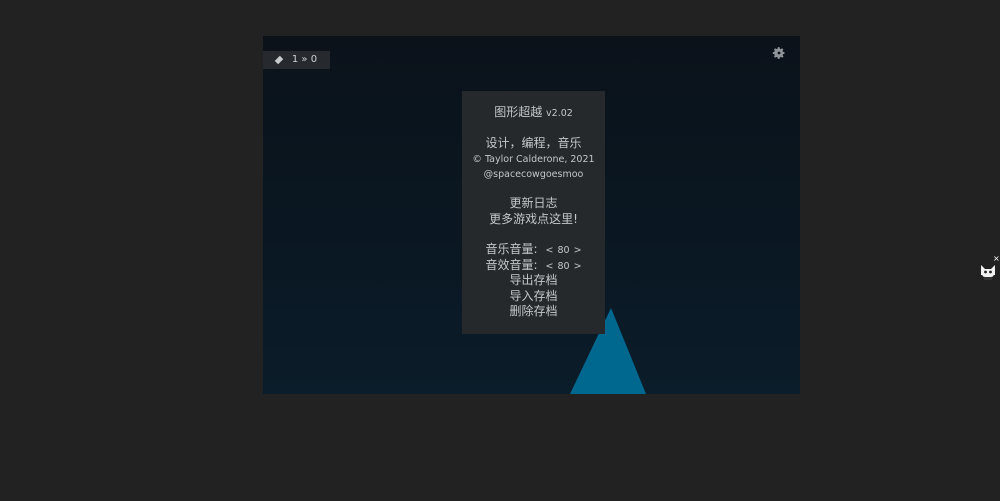 The width and height of the screenshot is (1000, 501). Describe the element at coordinates (779, 53) in the screenshot. I see `gear-icon` at that location.